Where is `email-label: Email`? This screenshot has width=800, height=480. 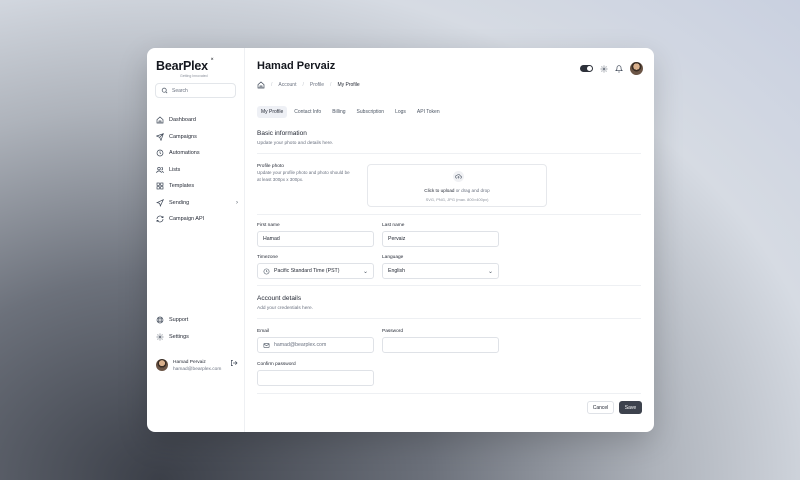
email-label: Email is located at coordinates (263, 331).